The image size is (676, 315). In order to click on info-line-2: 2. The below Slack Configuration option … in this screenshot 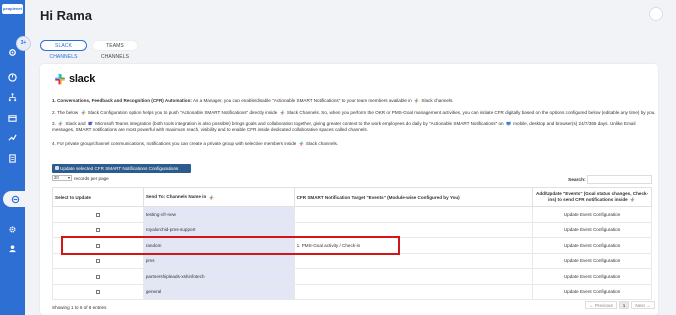, I will do `click(354, 112)`.